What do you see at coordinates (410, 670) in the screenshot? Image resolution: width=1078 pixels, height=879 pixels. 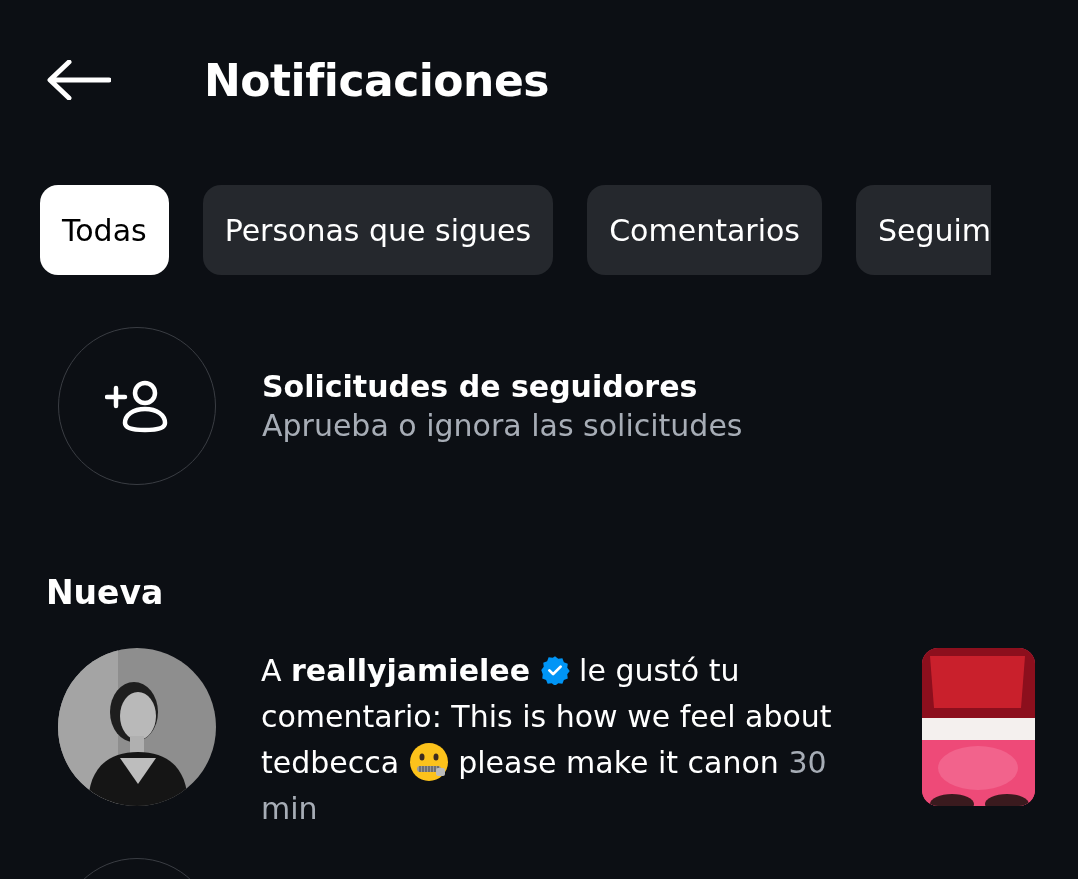 I see `username-link: reallyjamielee` at bounding box center [410, 670].